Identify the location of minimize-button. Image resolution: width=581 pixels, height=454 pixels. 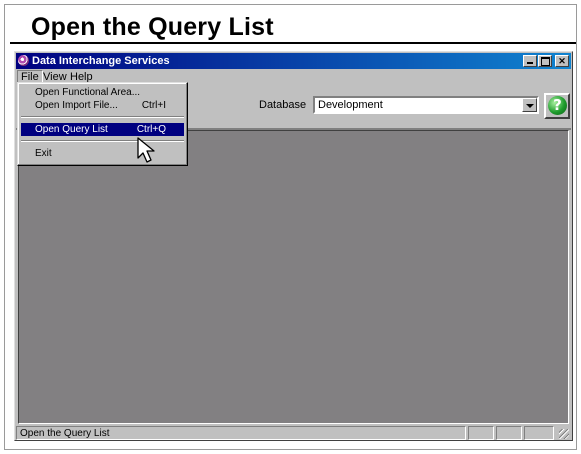
(530, 61).